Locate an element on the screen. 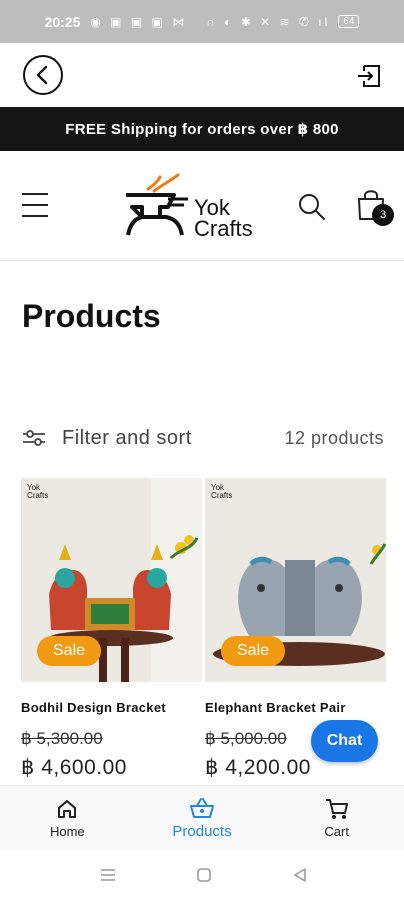  search-icon is located at coordinates (312, 207).